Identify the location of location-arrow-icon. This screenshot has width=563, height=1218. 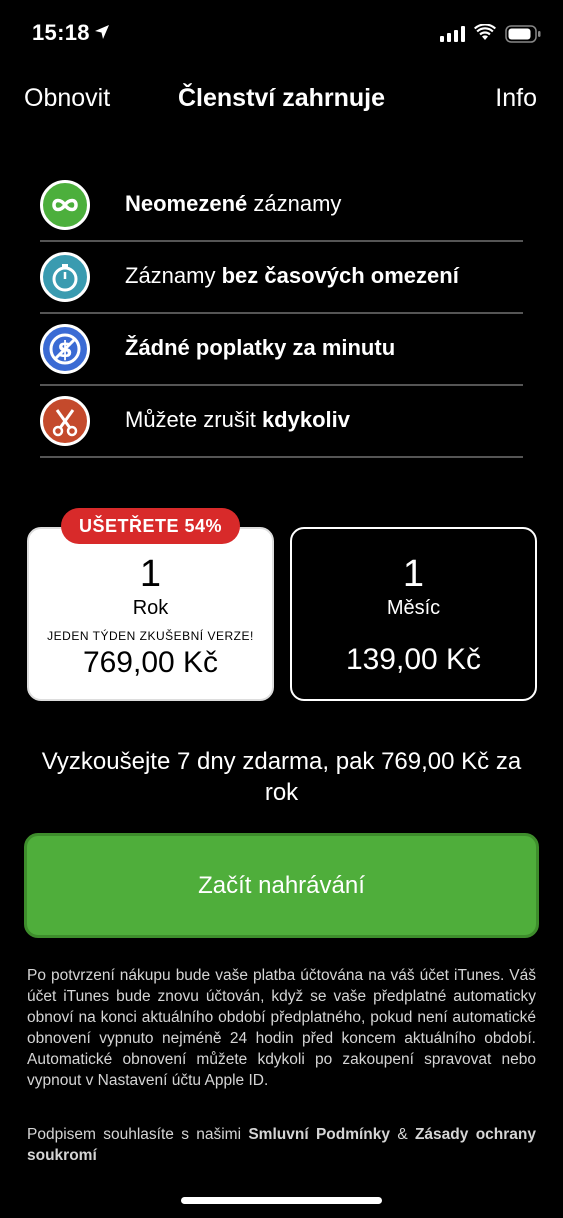
(102, 32).